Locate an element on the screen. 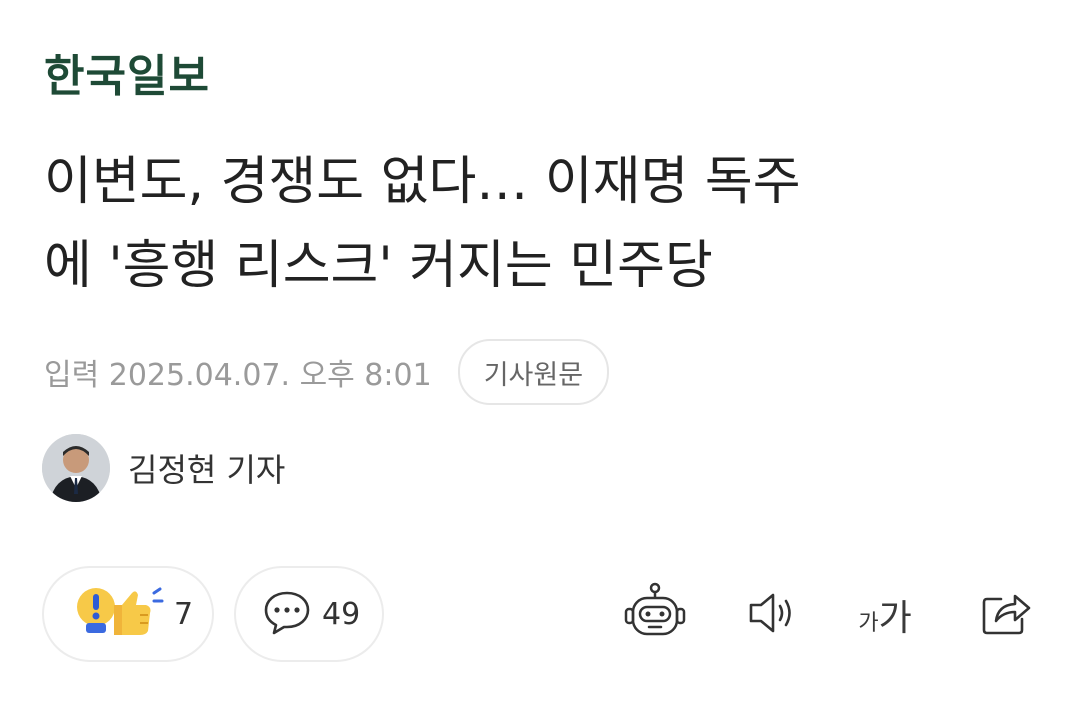 Image resolution: width=1080 pixels, height=703 pixels. speech-bubble-icon is located at coordinates (287, 614).